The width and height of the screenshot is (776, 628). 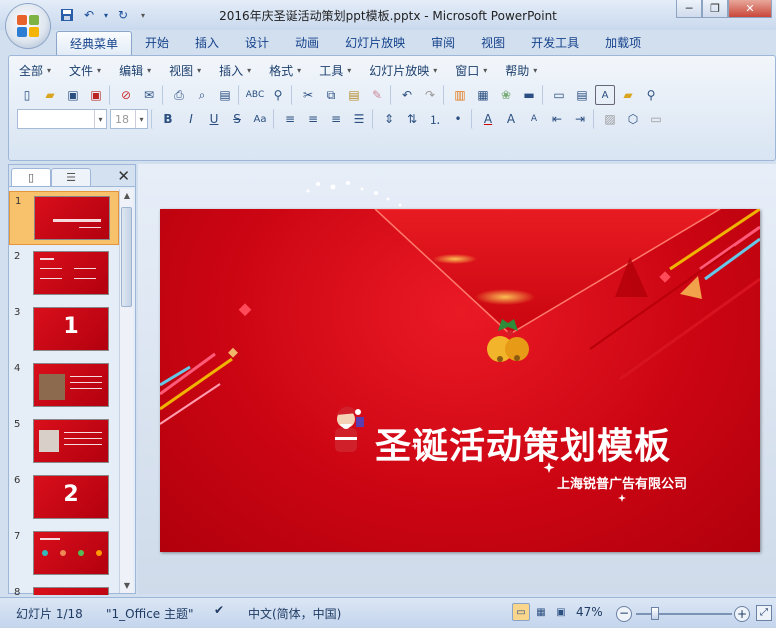 I want to click on arrange-icon: ▨, so click(x=610, y=119).